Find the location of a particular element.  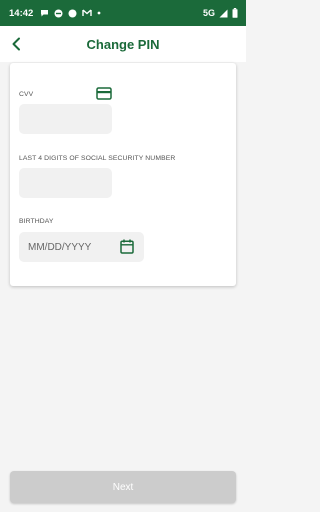

chat-bubble-icon is located at coordinates (44, 13).